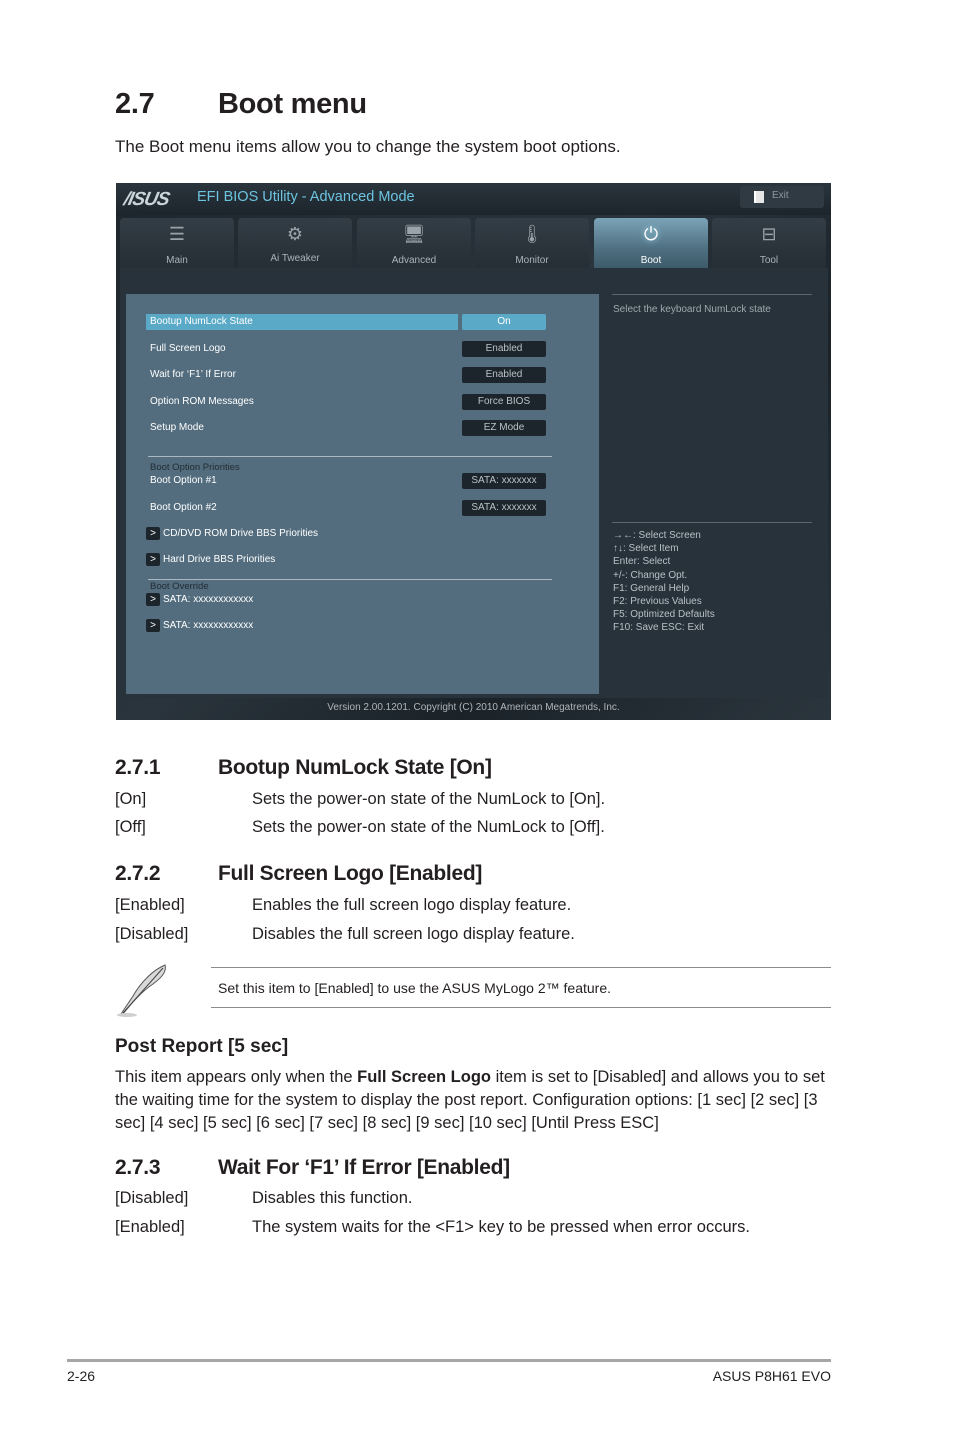  I want to click on subsection-heading: 2.7.2 Full Screen Logo [Enabled], so click(298, 874).